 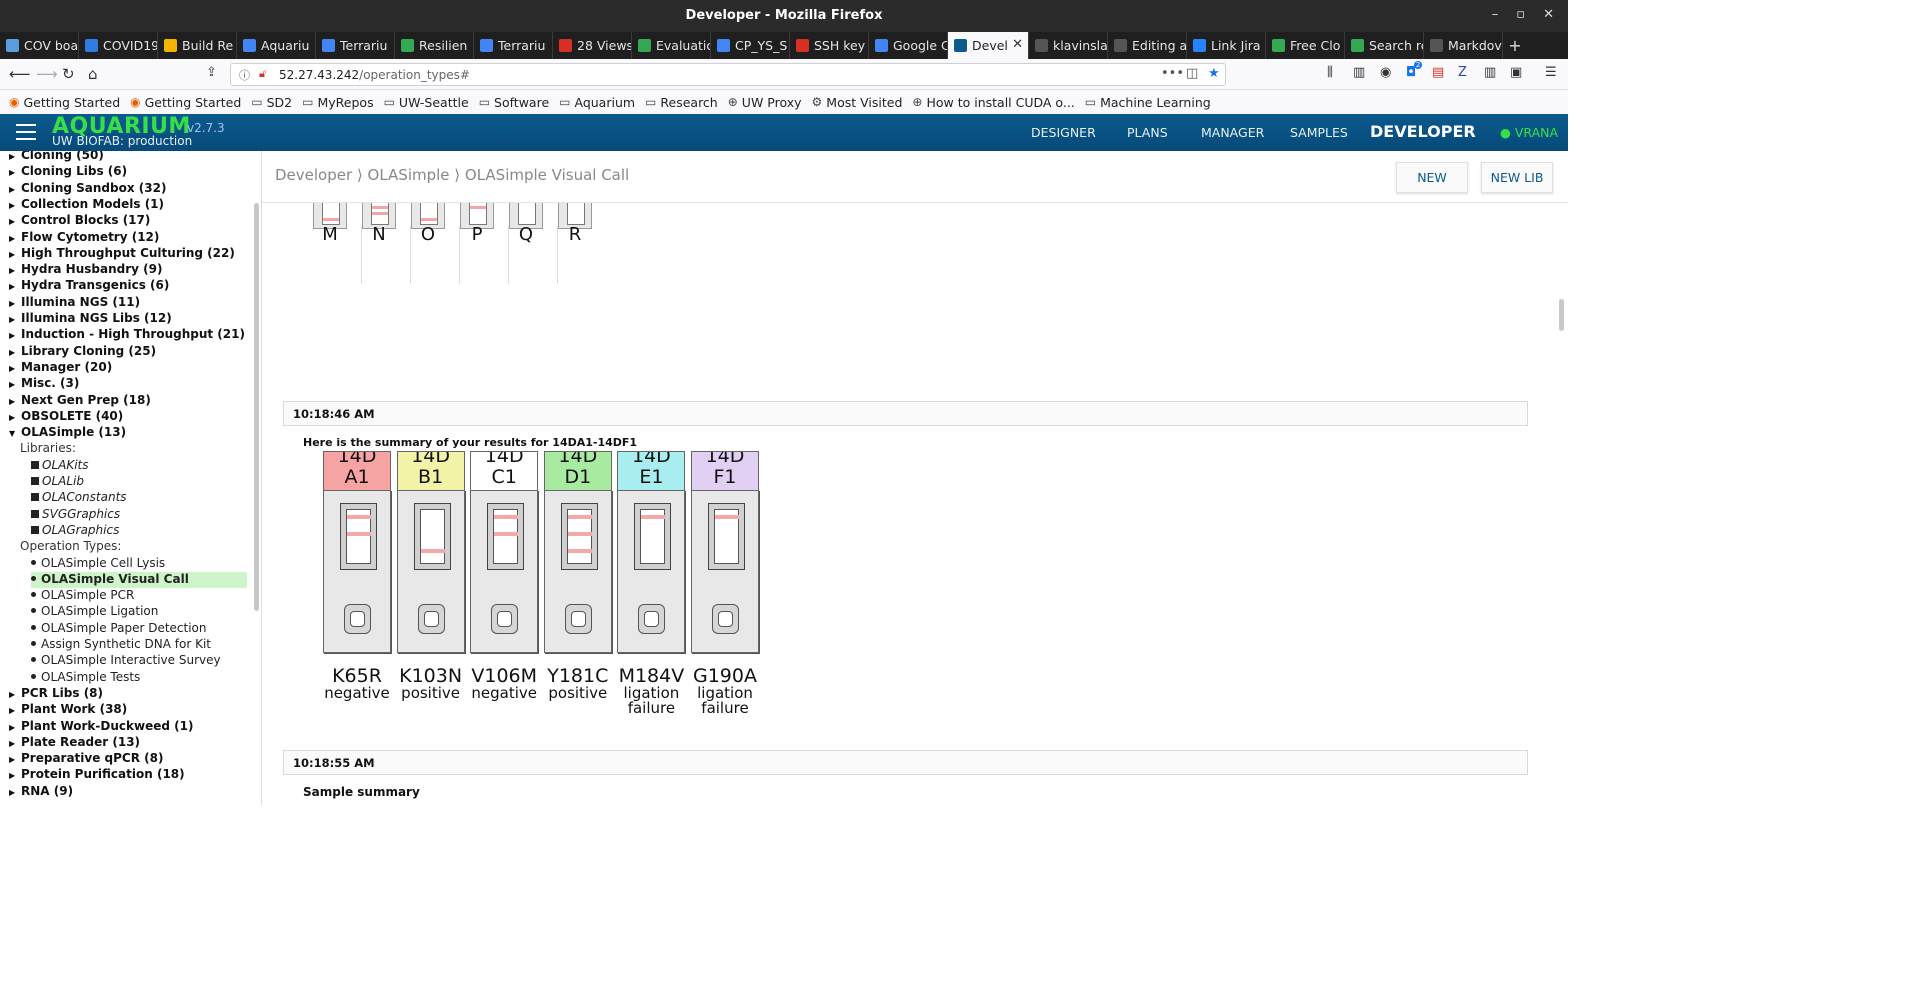 I want to click on library-item: OLALib, so click(x=57, y=481).